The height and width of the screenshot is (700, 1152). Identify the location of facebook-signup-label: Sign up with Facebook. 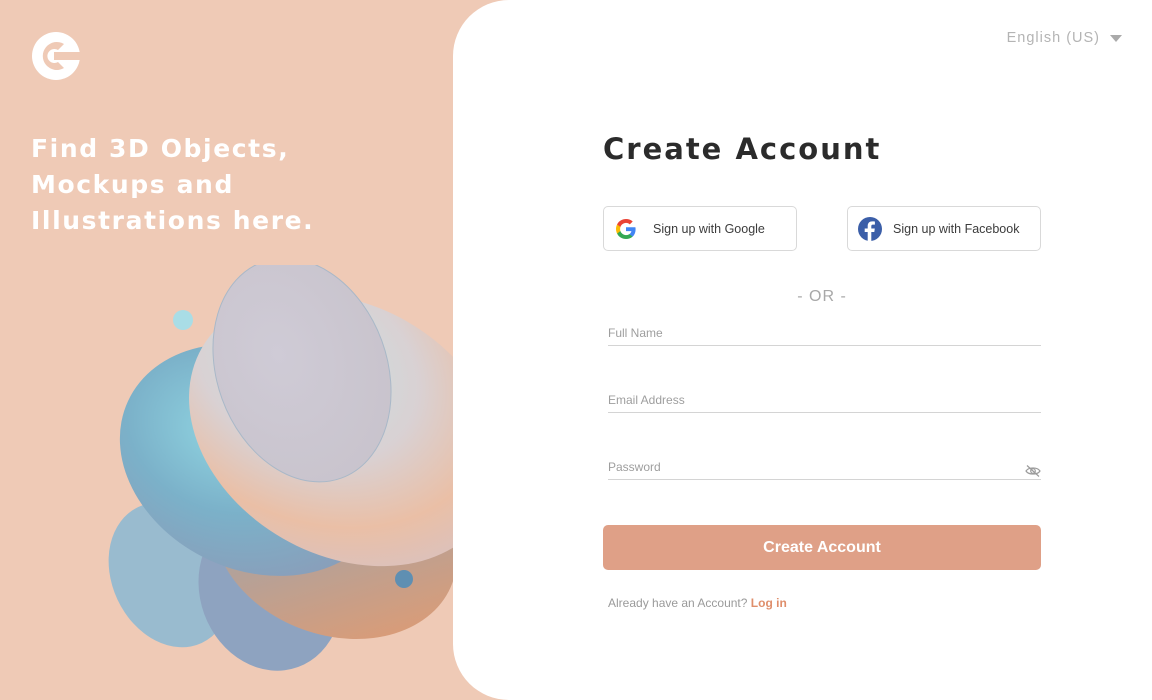
(956, 228).